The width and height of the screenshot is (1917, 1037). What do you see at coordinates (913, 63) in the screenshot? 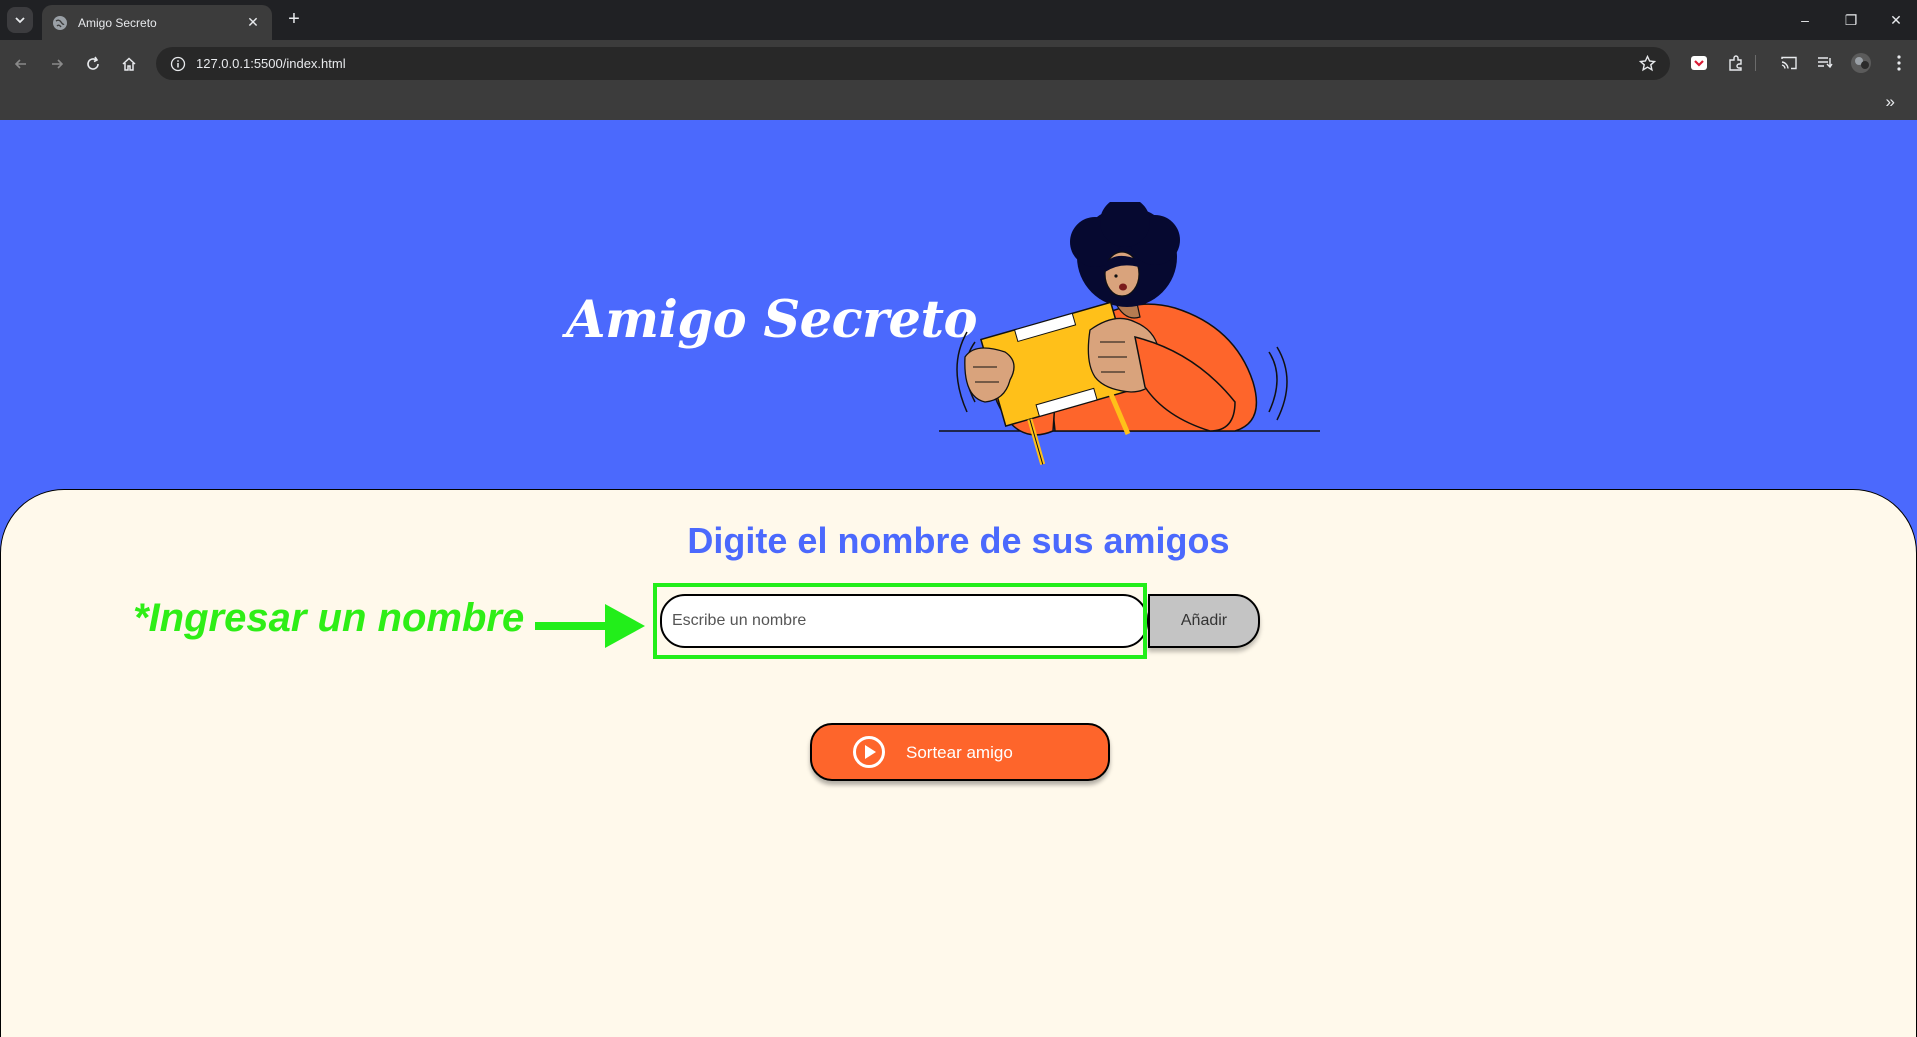
I see `address-bar: 127.0.0.1:5500/index.html` at bounding box center [913, 63].